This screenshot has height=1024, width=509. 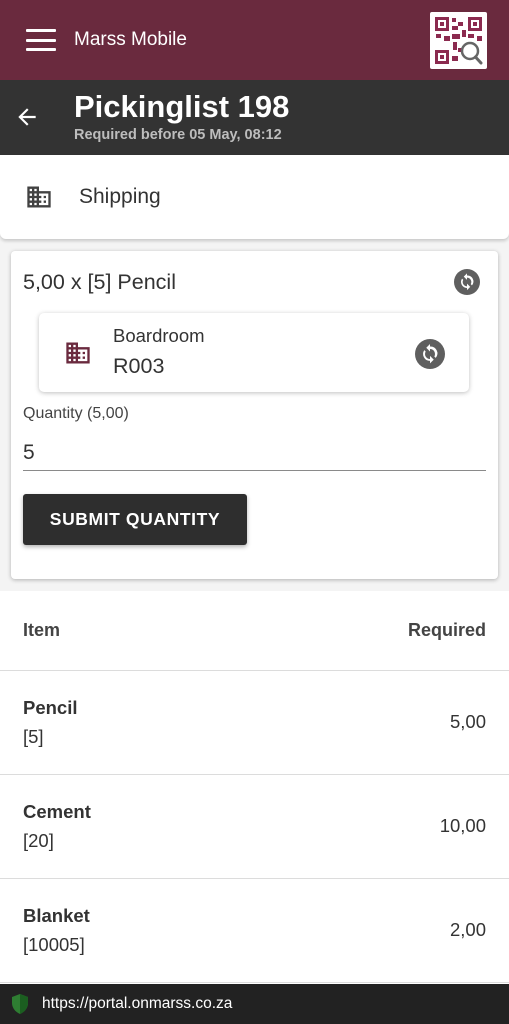 I want to click on location-code: R003, so click(x=139, y=366).